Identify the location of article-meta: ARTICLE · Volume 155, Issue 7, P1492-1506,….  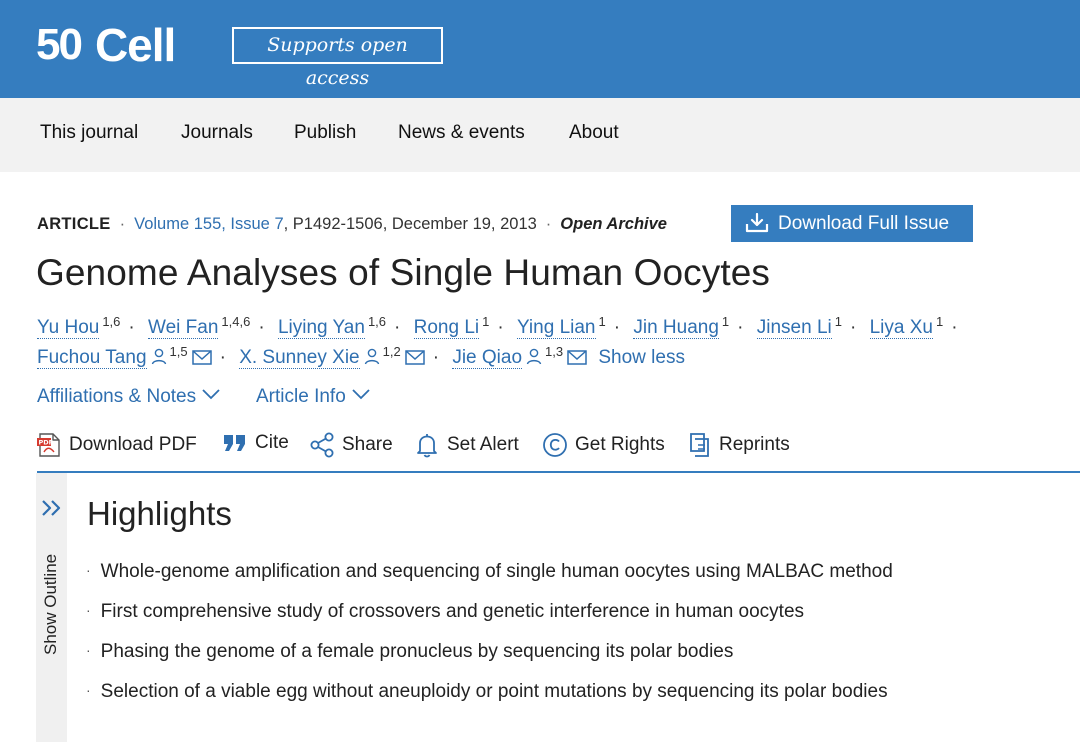
(352, 224).